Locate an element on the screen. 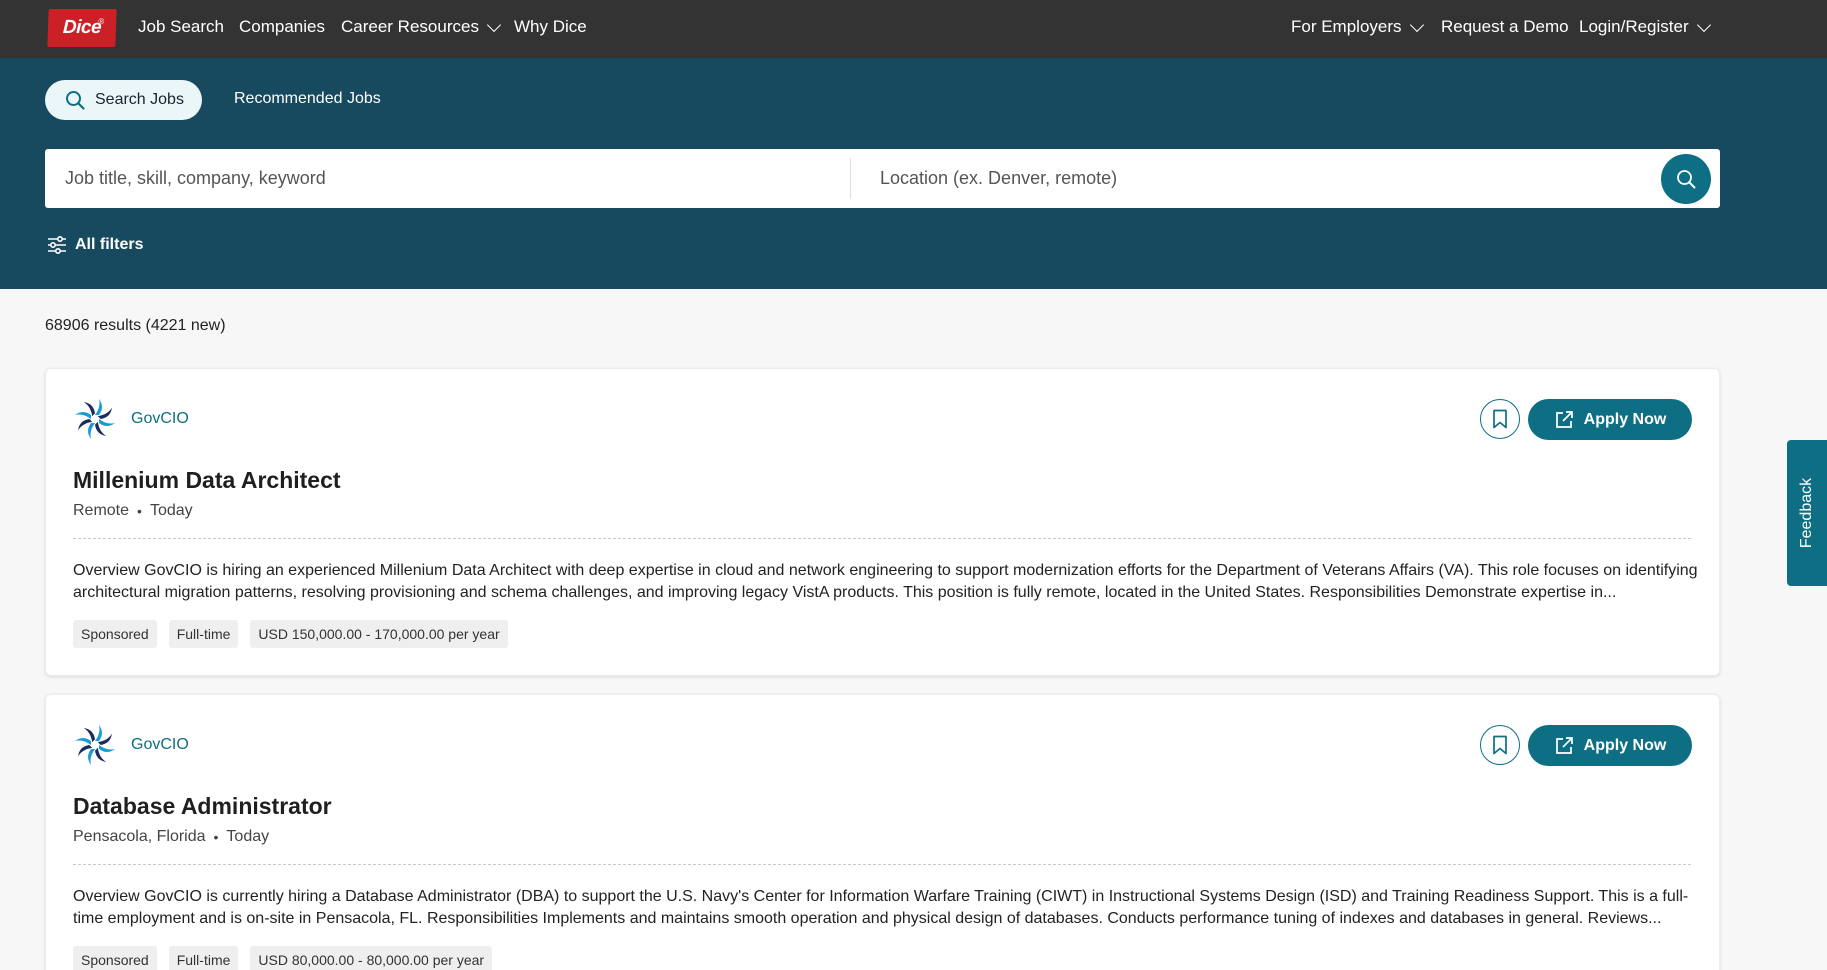  job-meta: Pensacola, Florida • Today is located at coordinates (171, 837).